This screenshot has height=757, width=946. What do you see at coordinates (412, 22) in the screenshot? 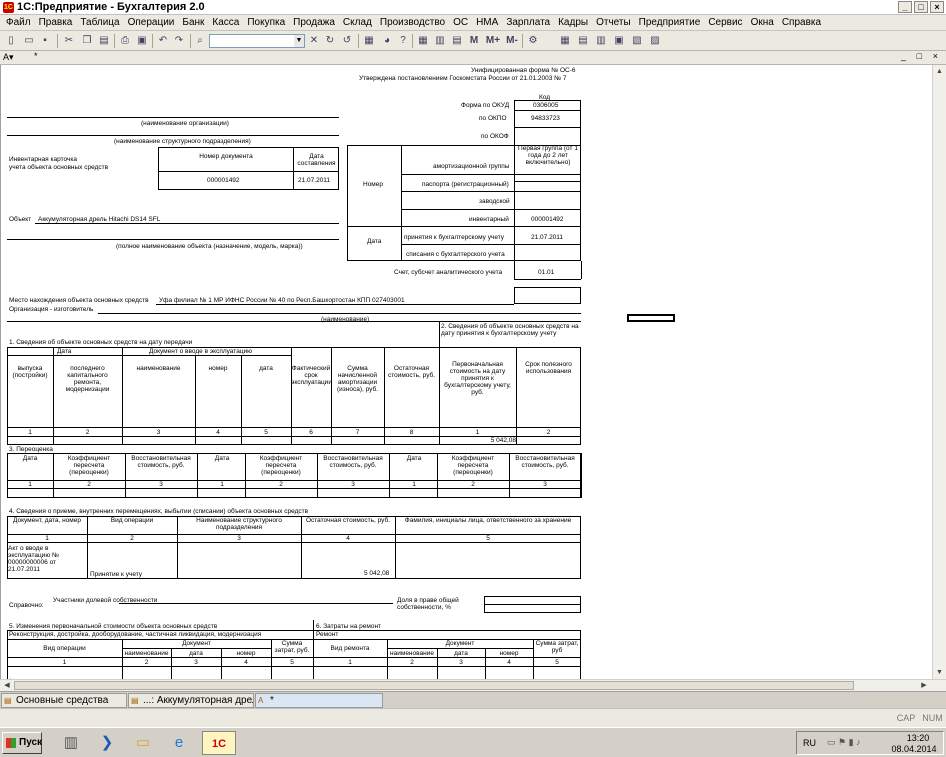
I see `menu-item-9: Производство` at bounding box center [412, 22].